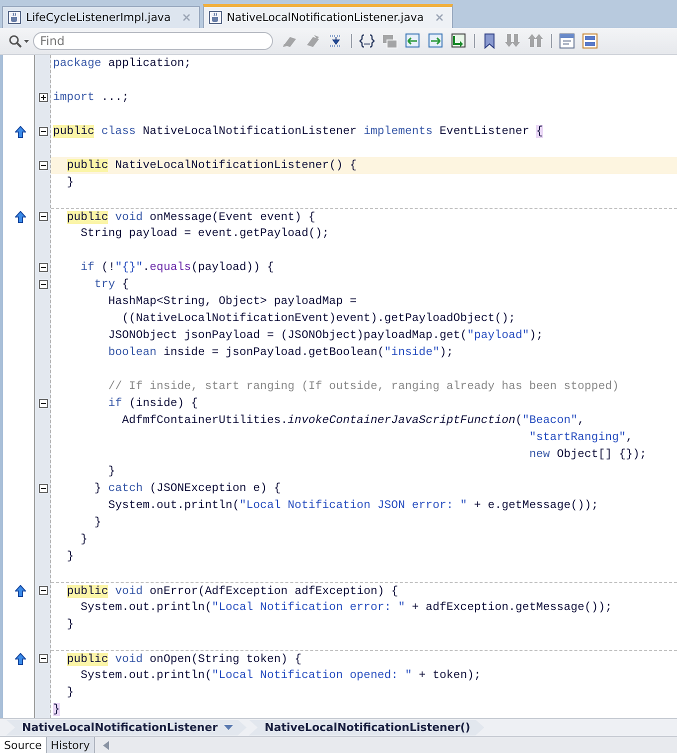 This screenshot has width=677, height=753. What do you see at coordinates (23, 745) in the screenshot?
I see `view-tab: Source` at bounding box center [23, 745].